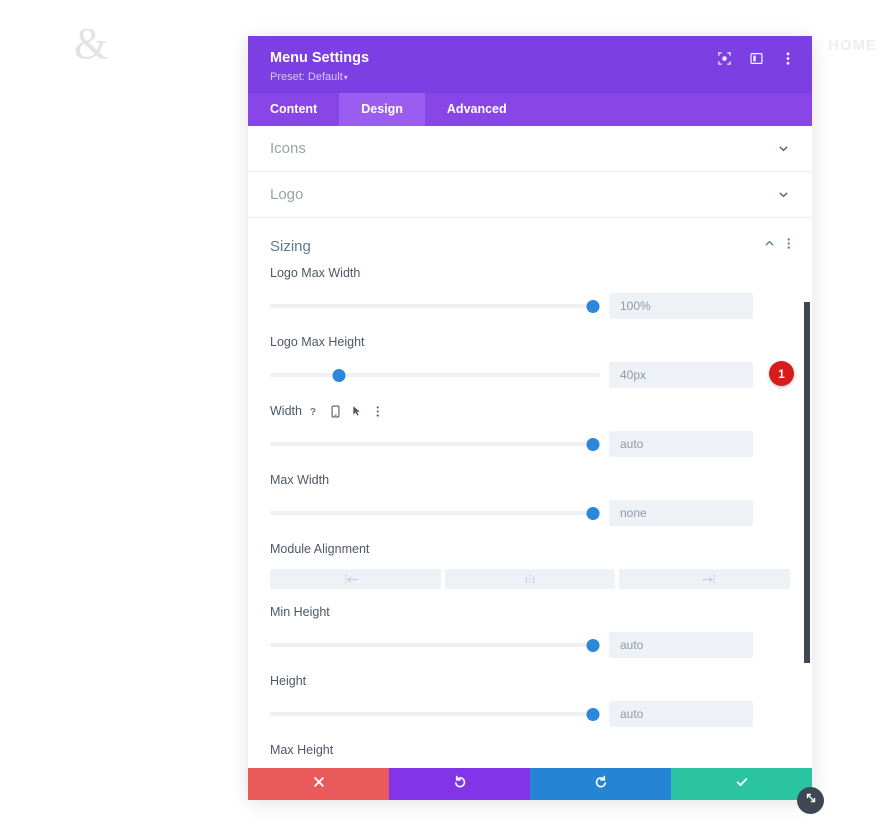 This screenshot has height=840, width=880. I want to click on section-icons: Icons, so click(530, 149).